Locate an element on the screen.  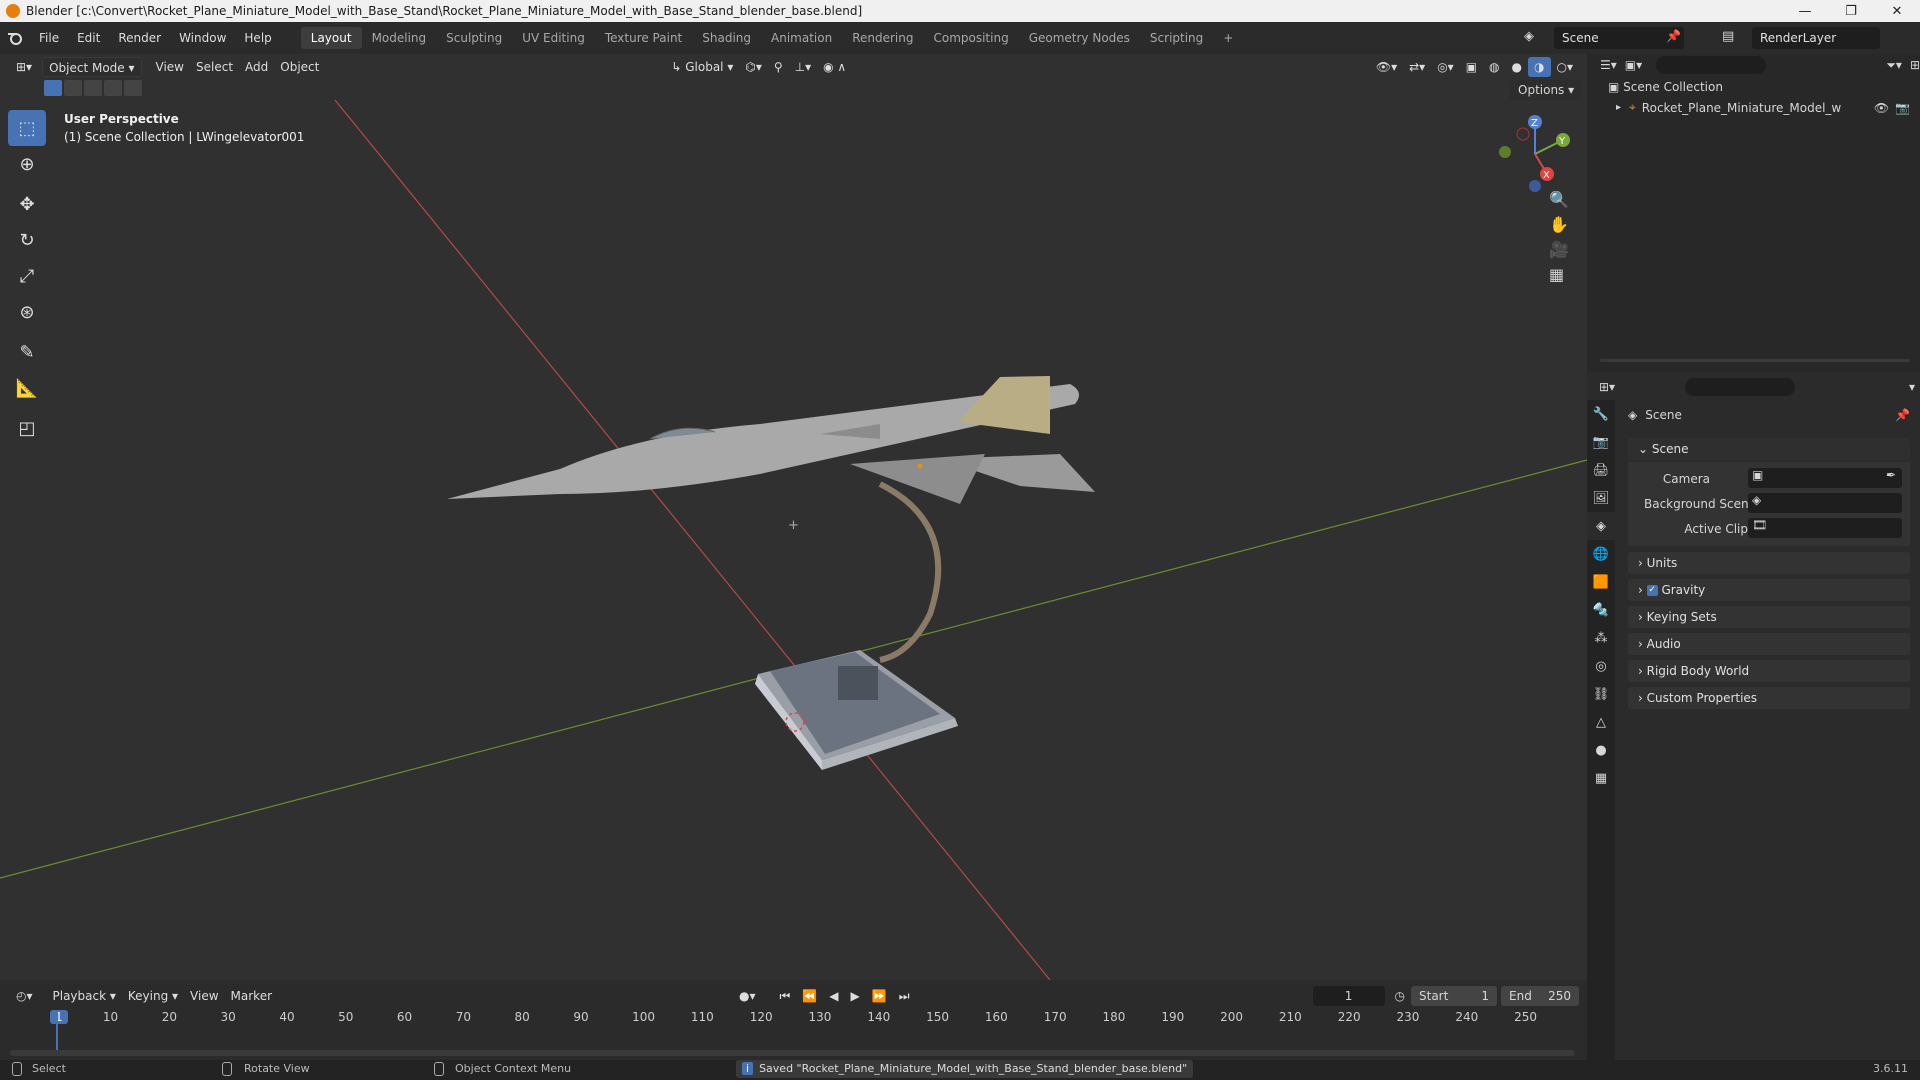
audio-panel: › Audio is located at coordinates (1769, 644).